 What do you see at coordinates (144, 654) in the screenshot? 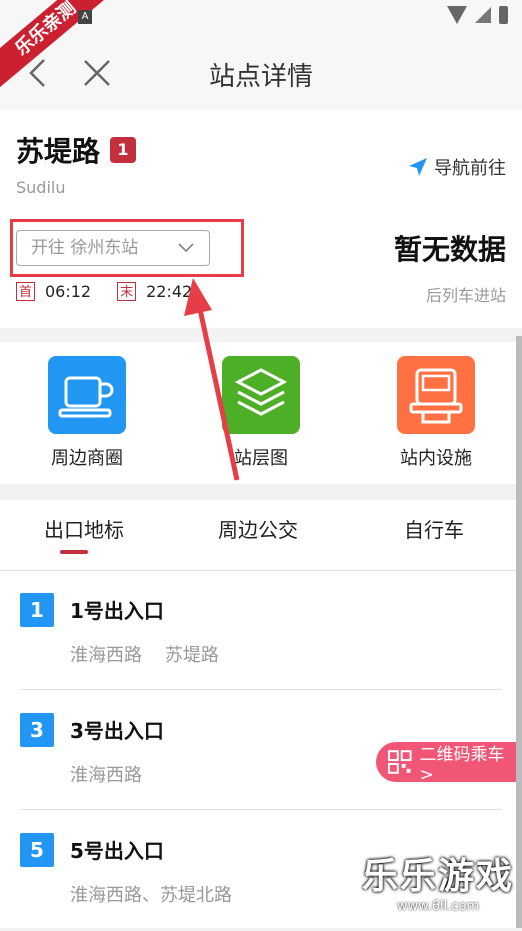
I see `exit-roads: 淮海西路 苏堤路` at bounding box center [144, 654].